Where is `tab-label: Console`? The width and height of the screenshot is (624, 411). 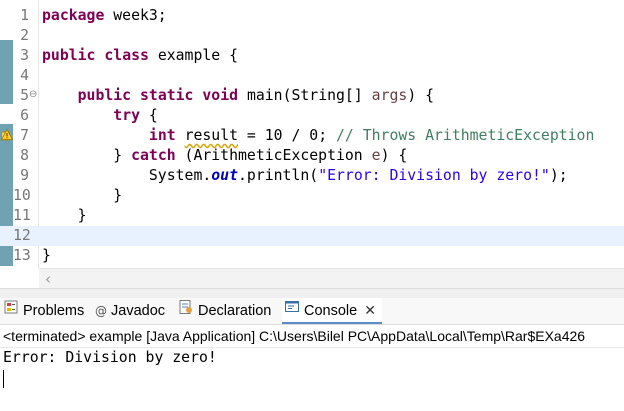 tab-label: Console is located at coordinates (331, 311).